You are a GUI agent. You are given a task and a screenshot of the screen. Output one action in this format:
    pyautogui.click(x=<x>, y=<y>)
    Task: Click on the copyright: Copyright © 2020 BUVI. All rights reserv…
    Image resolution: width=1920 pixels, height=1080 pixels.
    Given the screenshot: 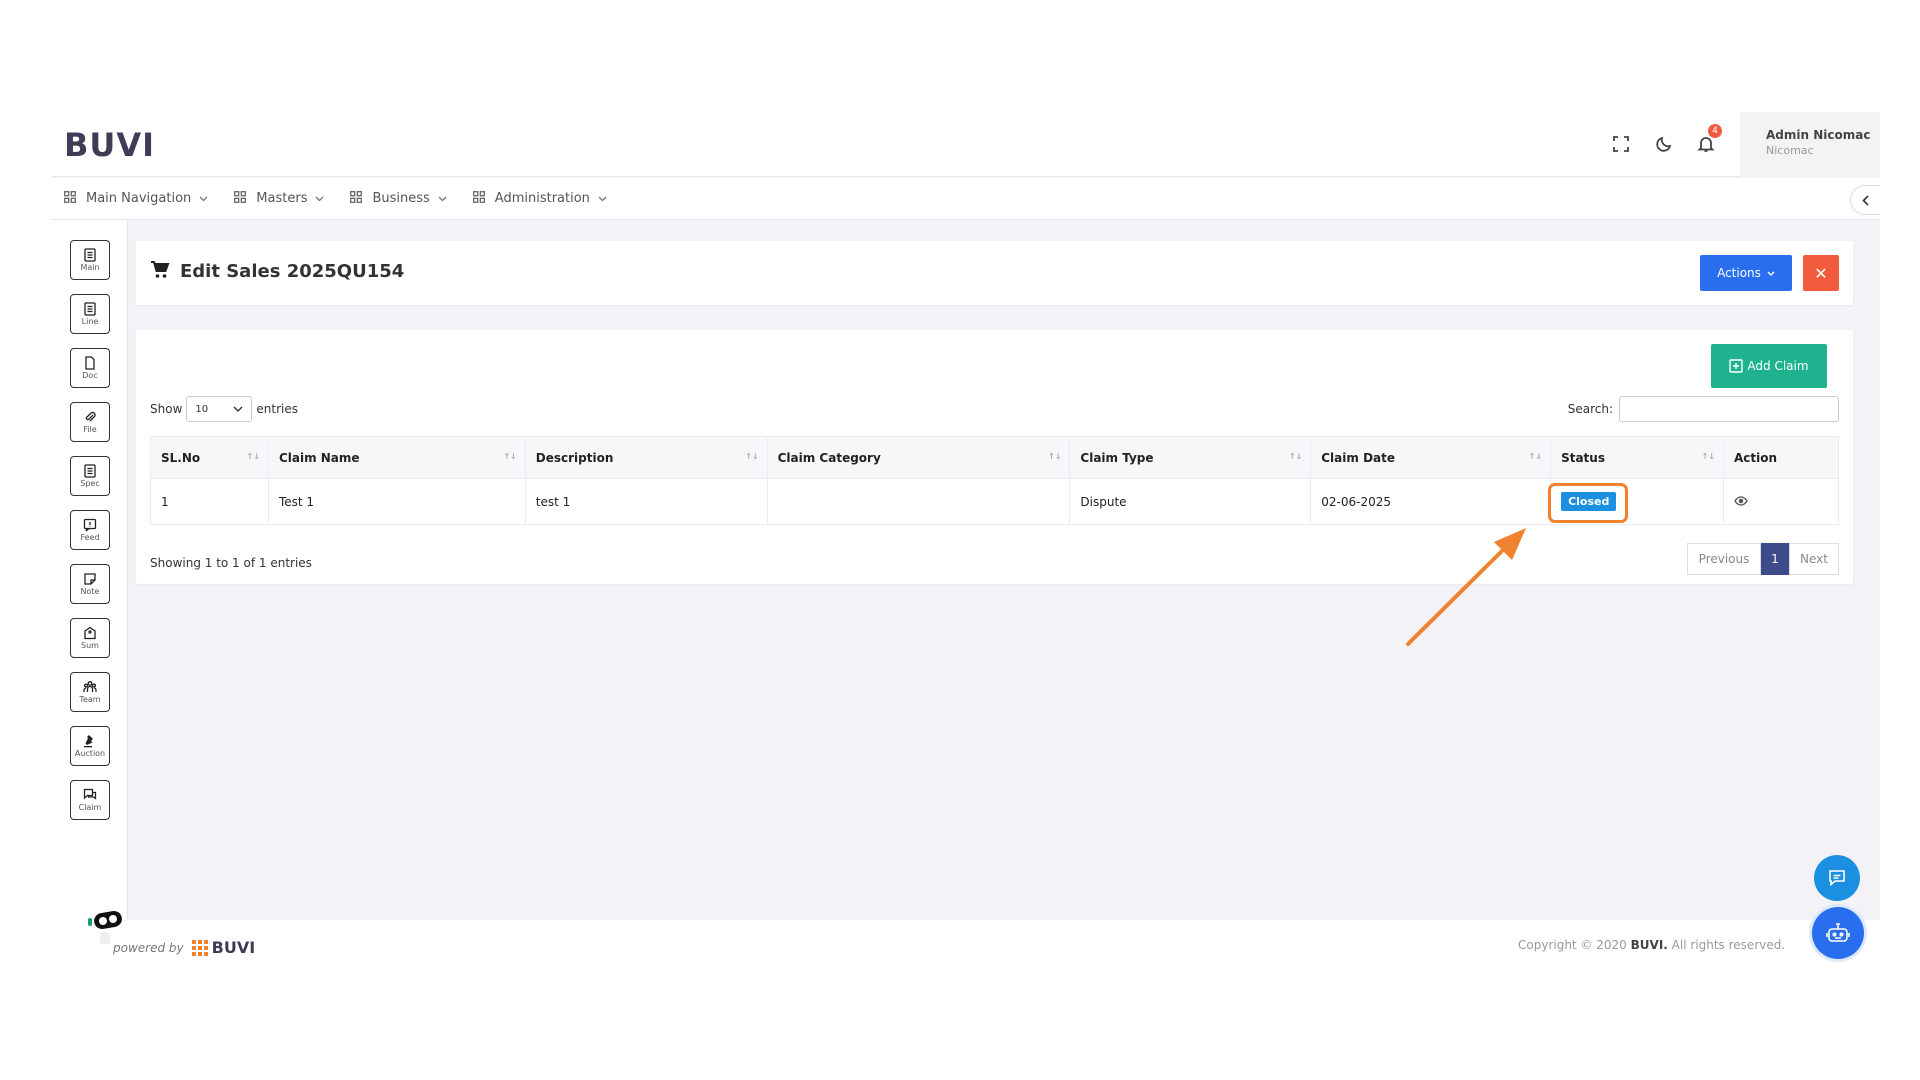 What is the action you would take?
    pyautogui.click(x=1651, y=945)
    